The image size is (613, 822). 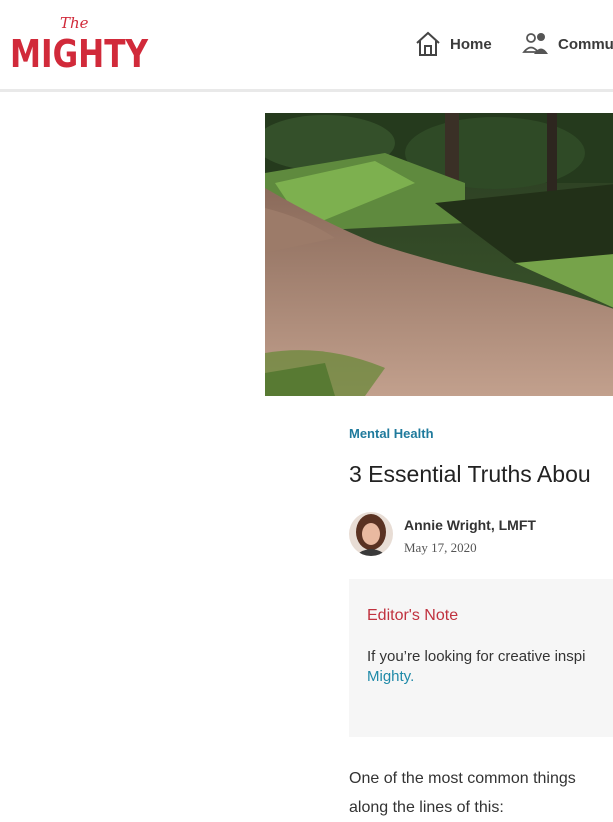 I want to click on community-icon, so click(x=535, y=43).